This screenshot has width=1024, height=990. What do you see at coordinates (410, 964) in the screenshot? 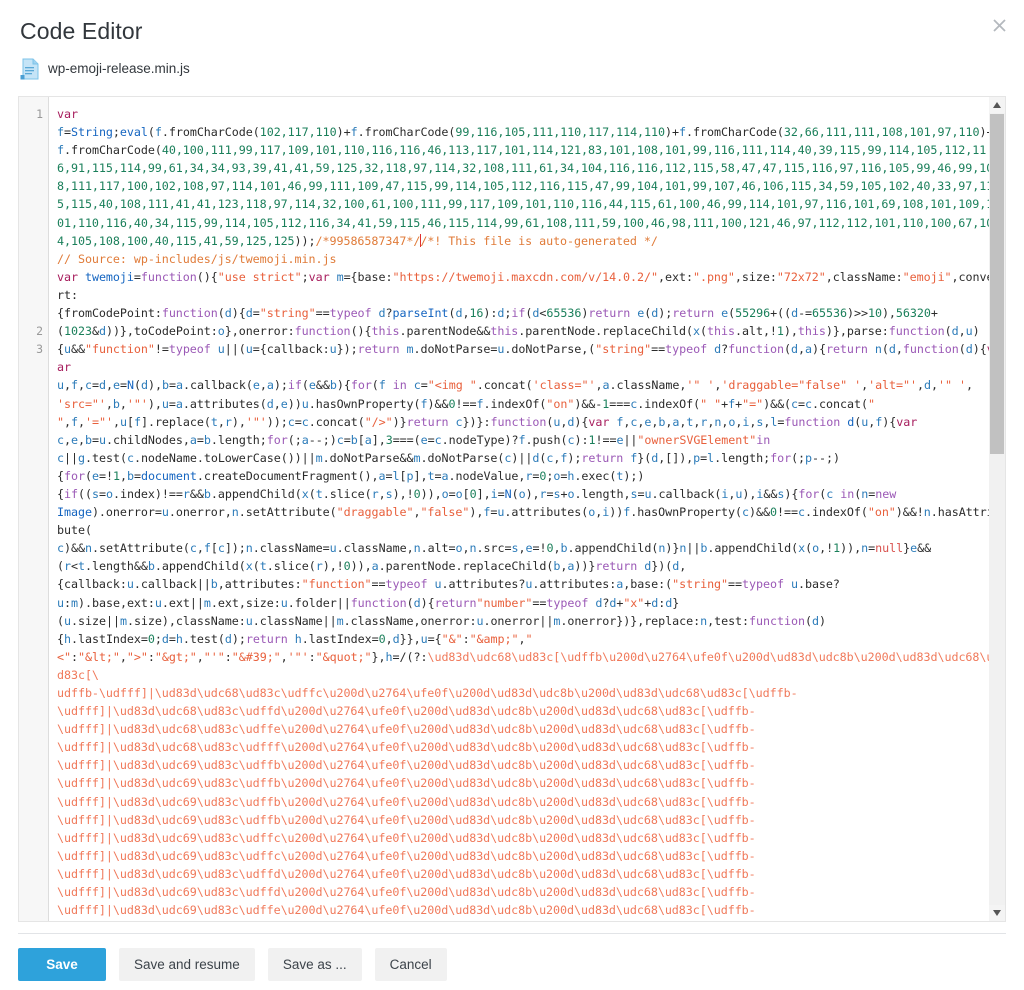
I see `cancel-button: Cancel` at bounding box center [410, 964].